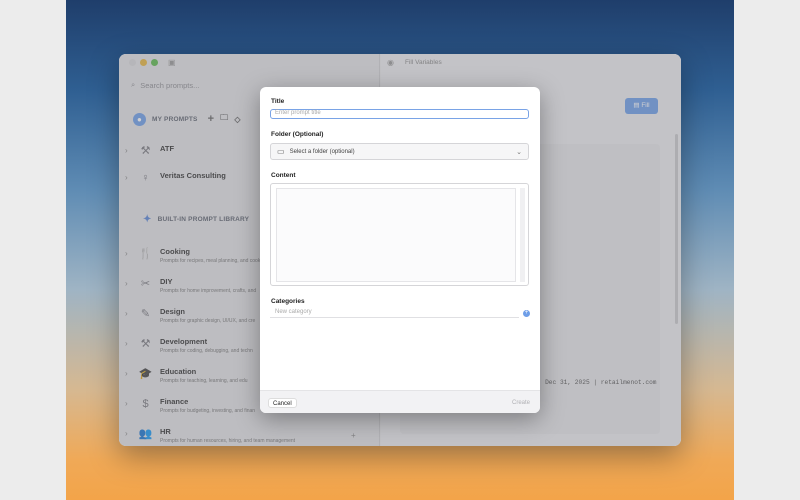  Describe the element at coordinates (521, 403) in the screenshot. I see `create-button: Create` at that location.